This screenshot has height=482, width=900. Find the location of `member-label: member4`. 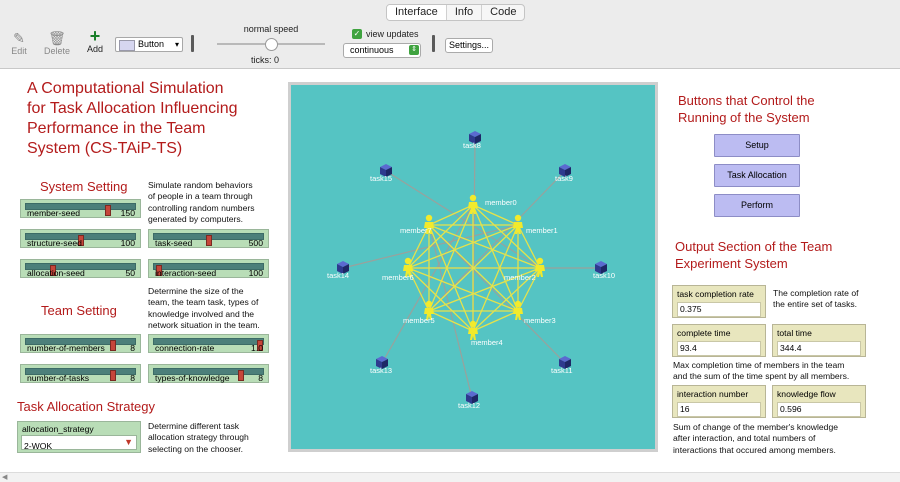

member-label: member4 is located at coordinates (487, 342).